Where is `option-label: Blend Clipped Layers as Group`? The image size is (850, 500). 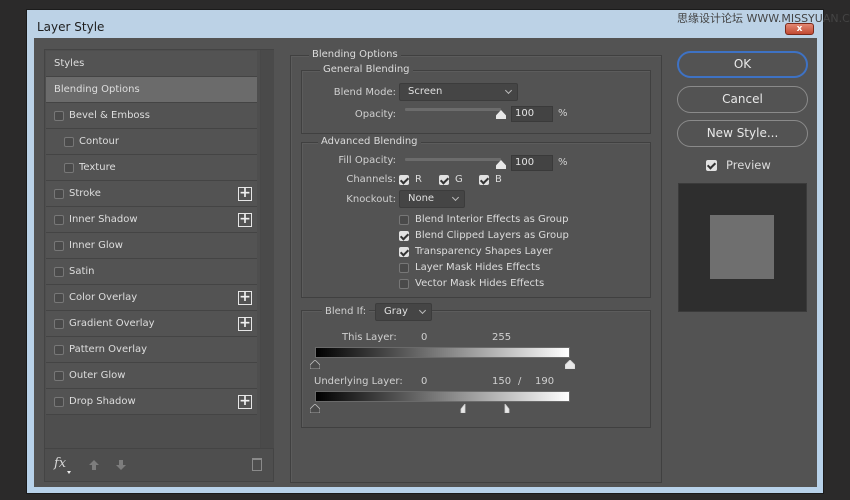 option-label: Blend Clipped Layers as Group is located at coordinates (492, 235).